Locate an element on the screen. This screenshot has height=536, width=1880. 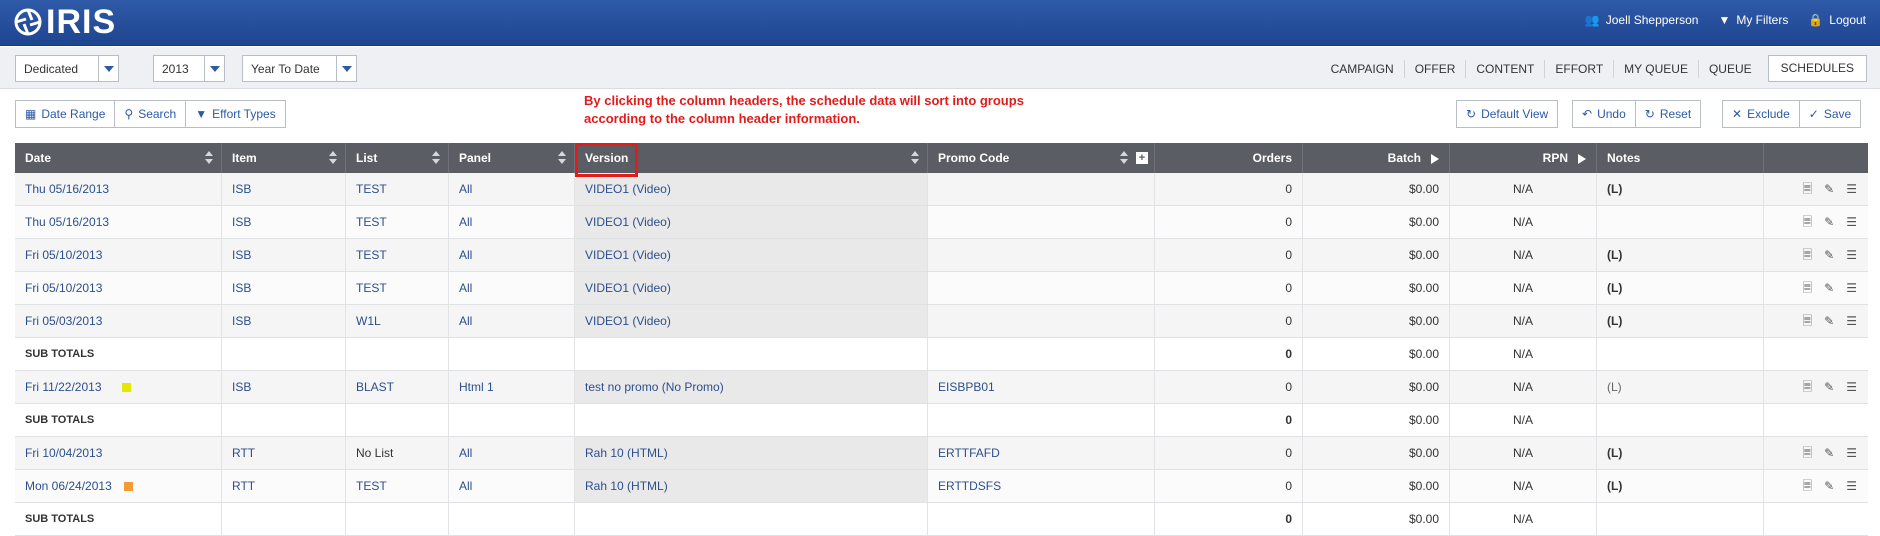
my-filters-link: ▼ My Filters is located at coordinates (1753, 20).